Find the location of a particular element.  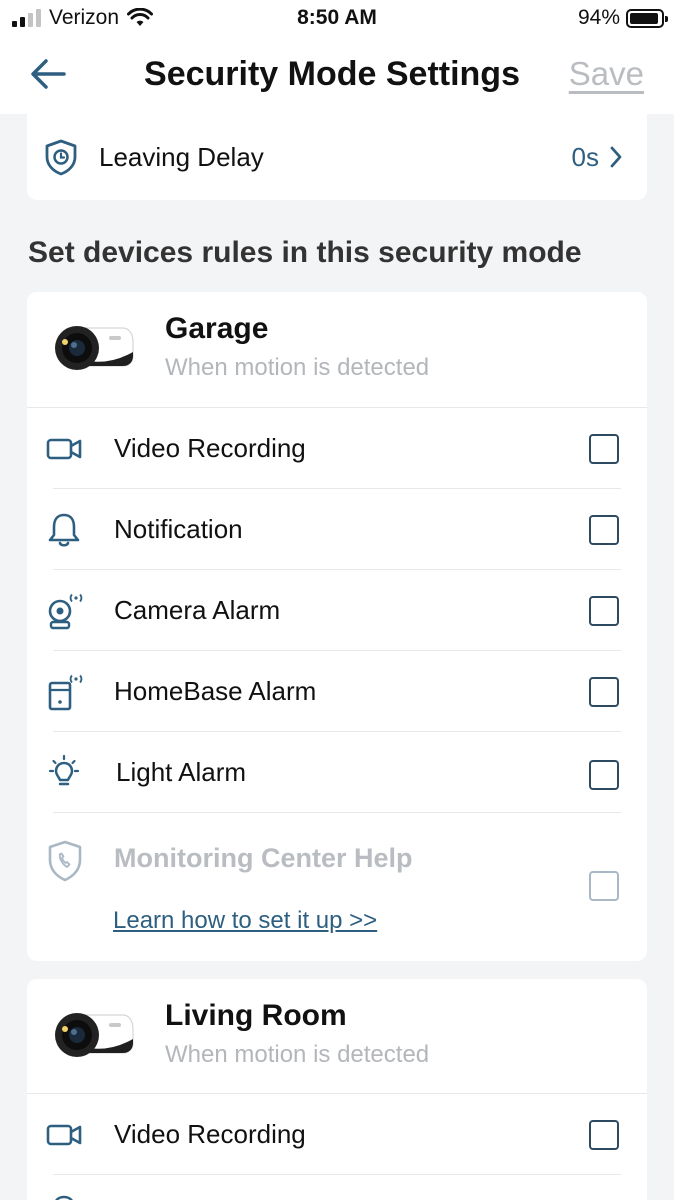

rule-label: Light Alarm is located at coordinates (181, 772).